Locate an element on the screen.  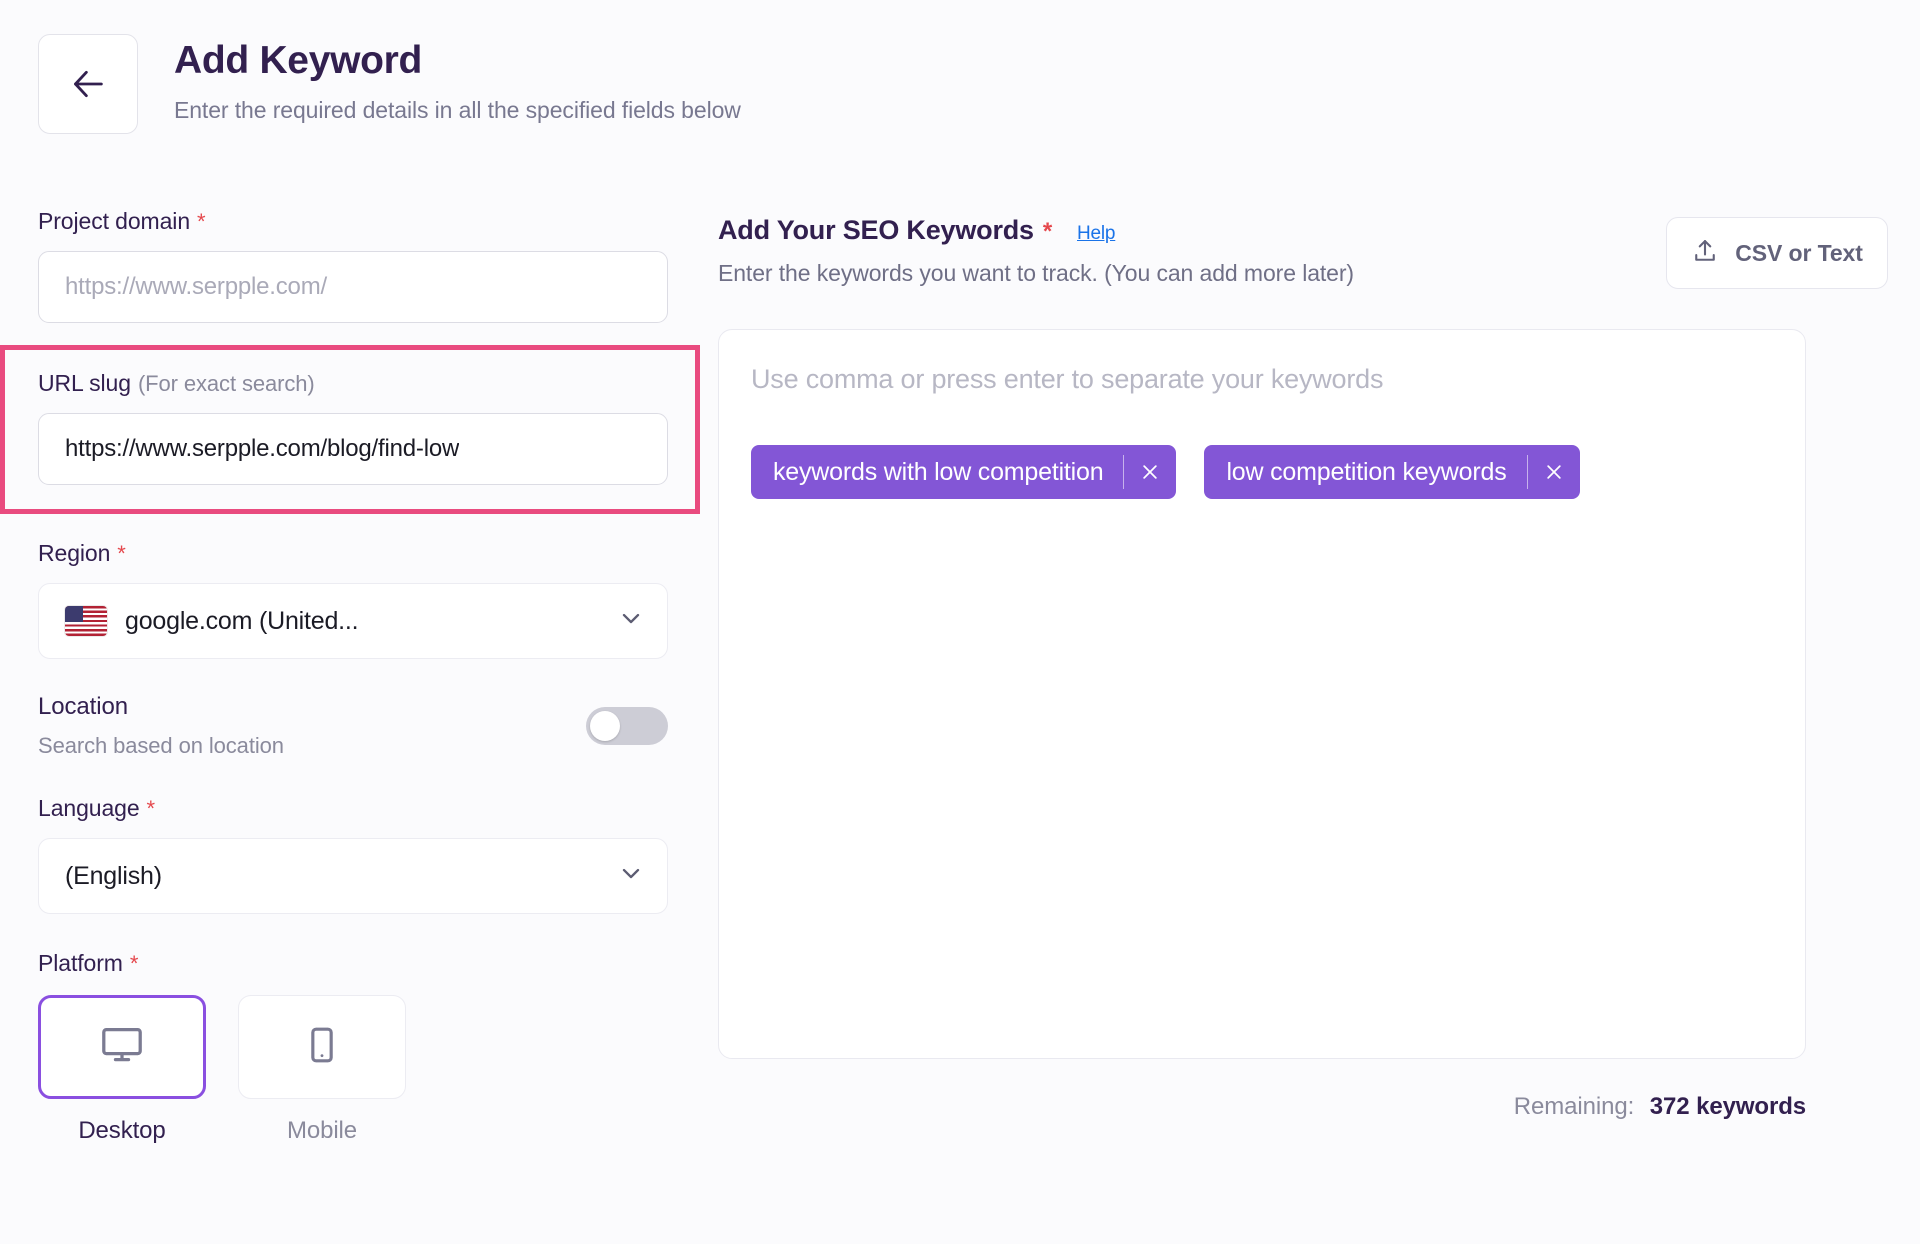
project-domain-placeholder: https://www.serpple.com/ is located at coordinates (196, 286).